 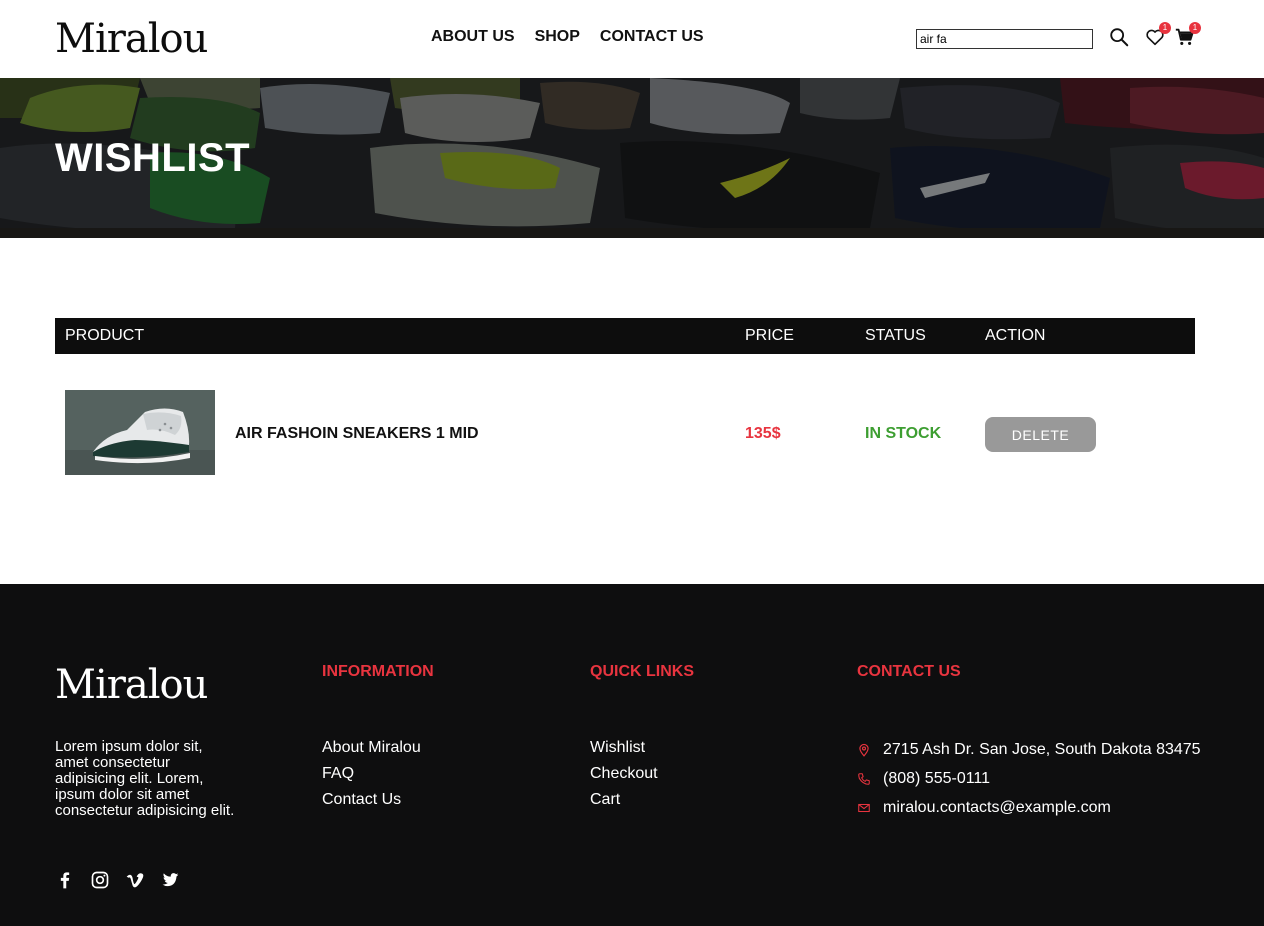 What do you see at coordinates (117, 880) in the screenshot?
I see `social-links` at bounding box center [117, 880].